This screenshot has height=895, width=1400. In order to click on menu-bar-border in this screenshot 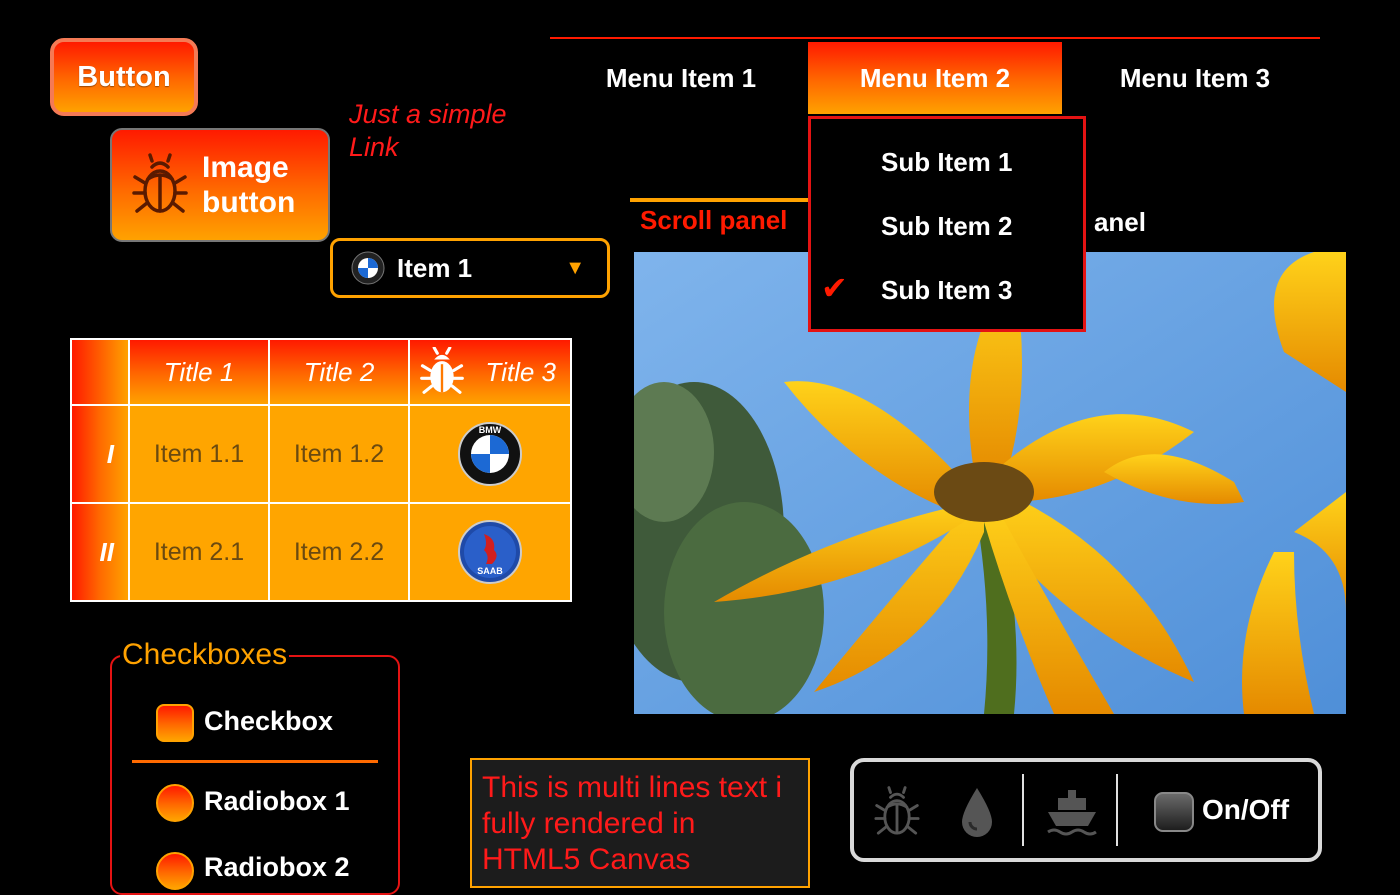, I will do `click(935, 38)`.